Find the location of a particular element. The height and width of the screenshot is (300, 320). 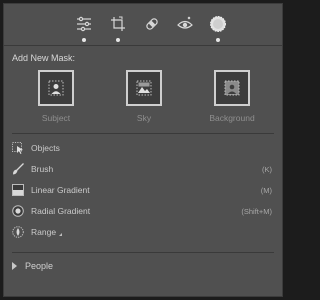

add-new-mask-title: Add New Mask: is located at coordinates (44, 58).